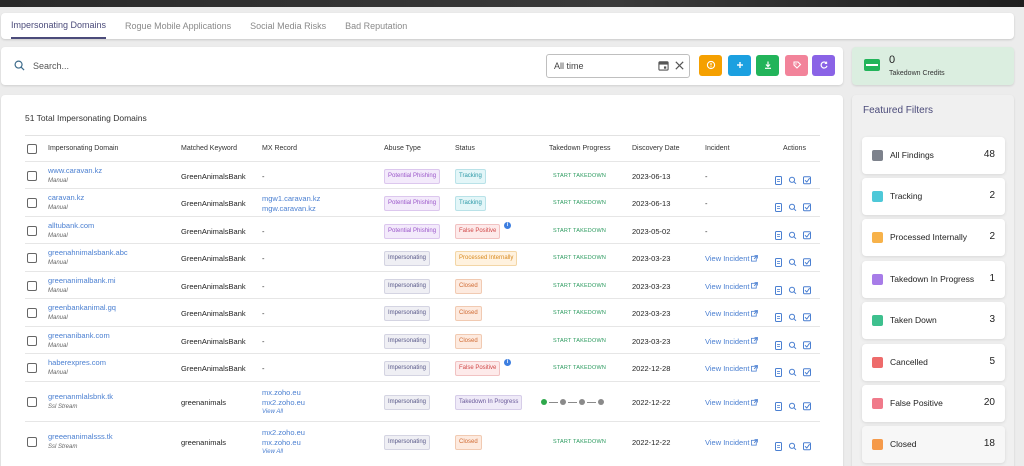 Image resolution: width=1024 pixels, height=466 pixels. Describe the element at coordinates (289, 208) in the screenshot. I see `mx-record: mgw.caravan.kz` at that location.